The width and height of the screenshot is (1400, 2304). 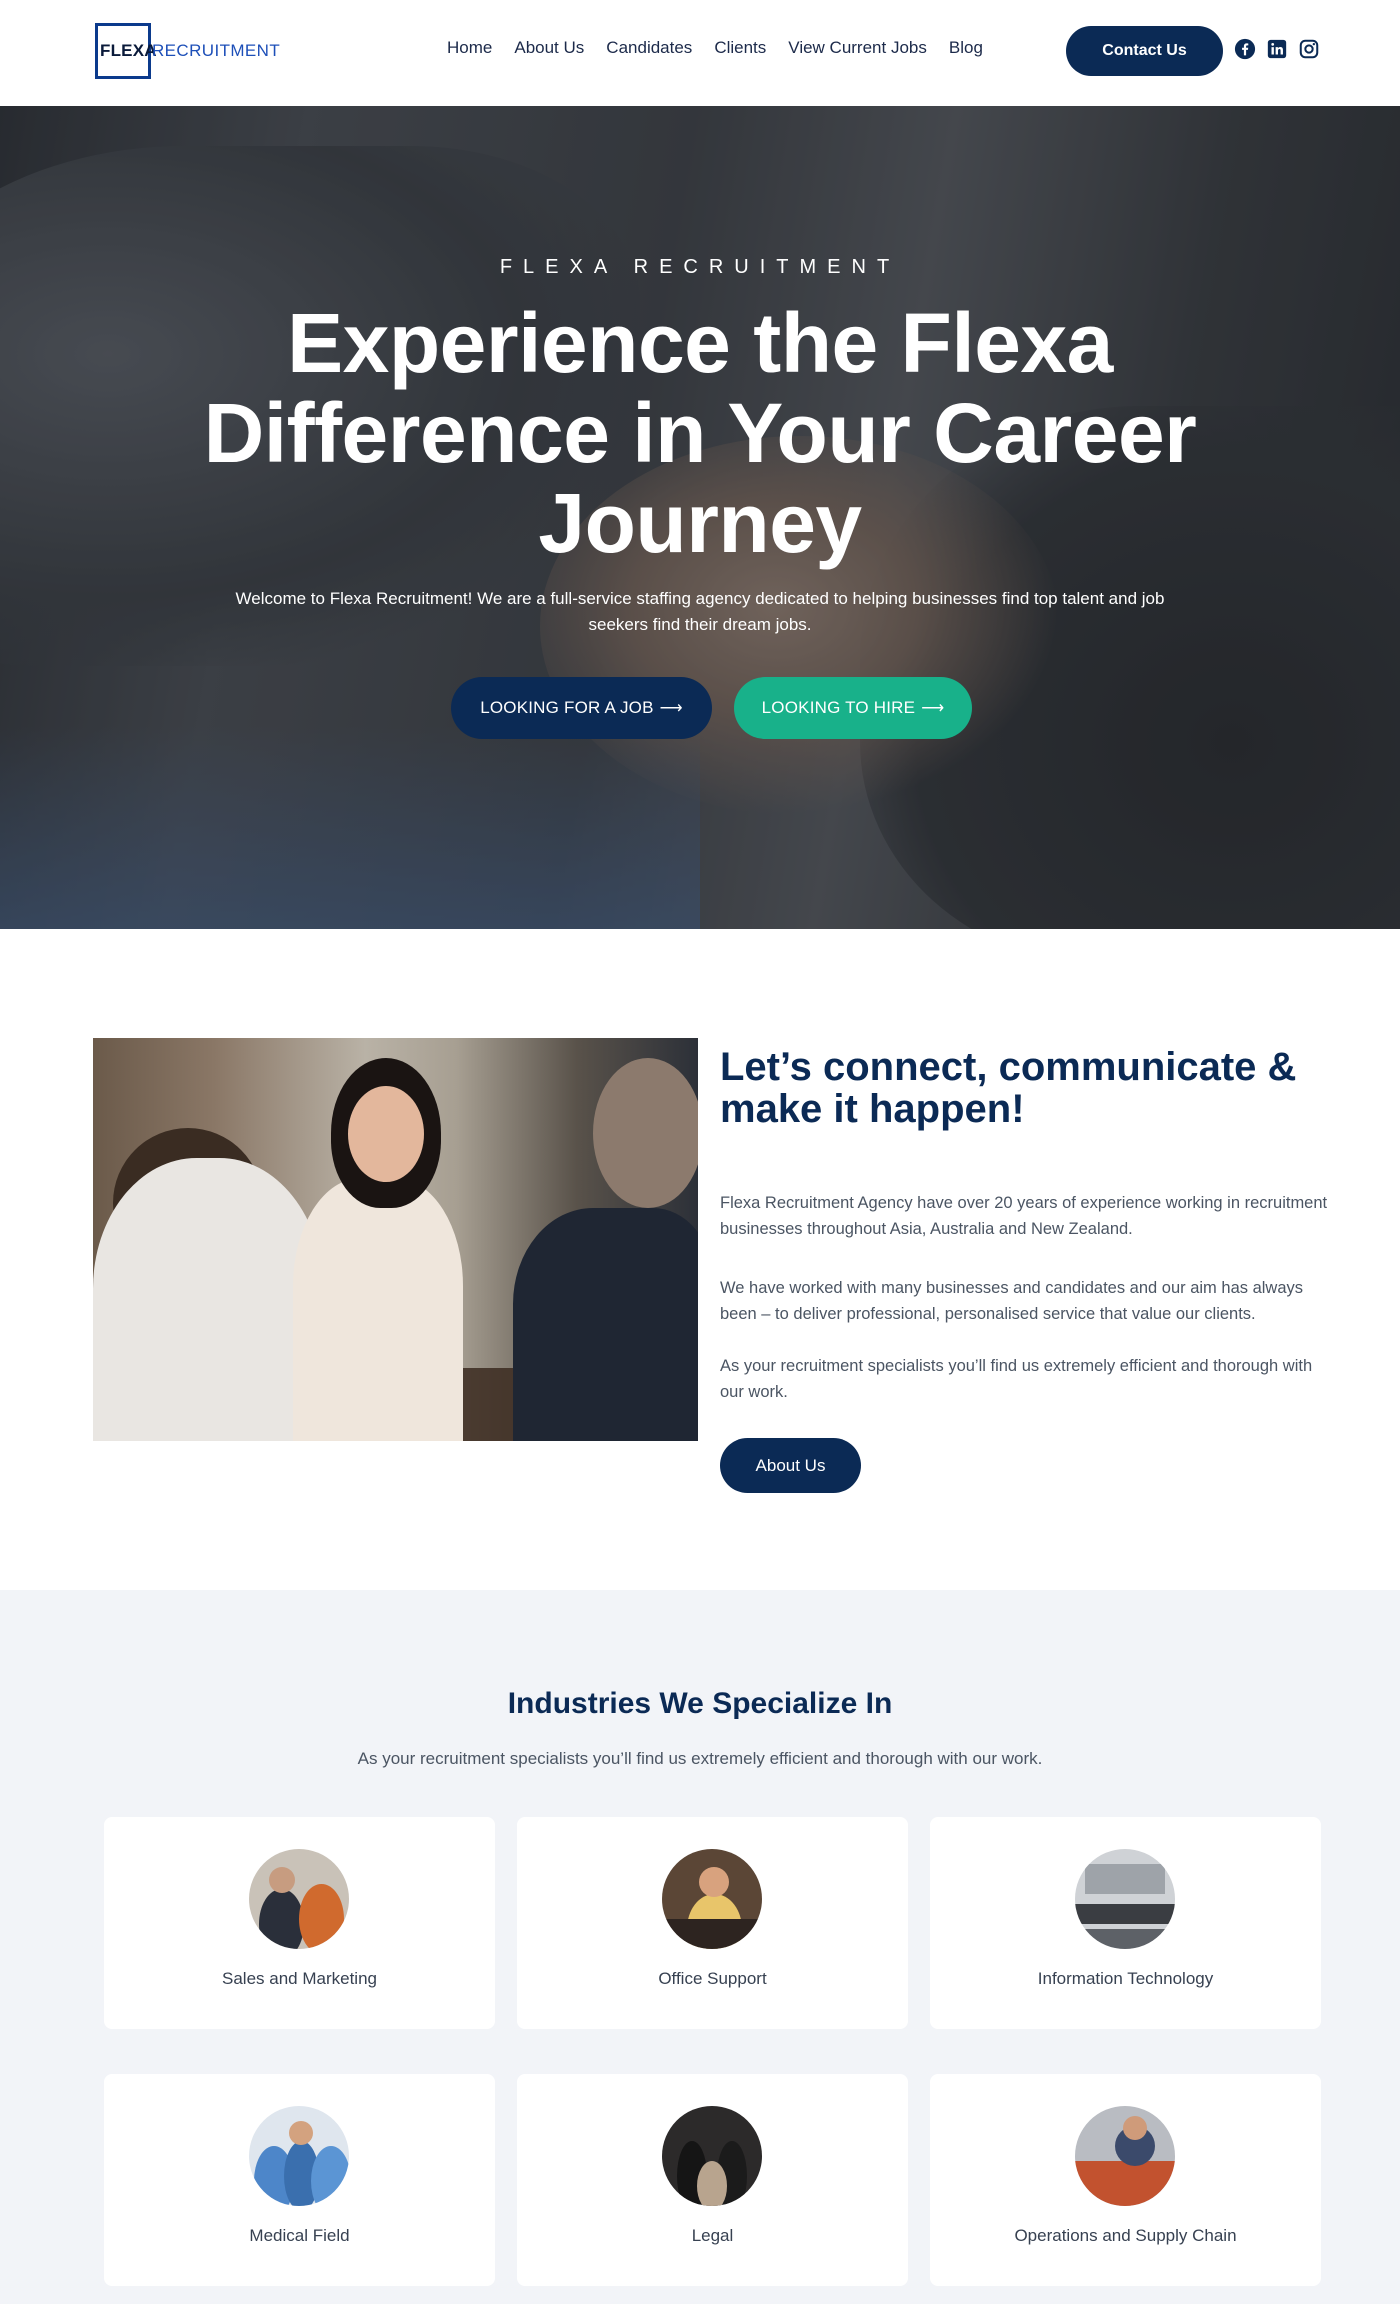 What do you see at coordinates (700, 1703) in the screenshot?
I see `industries-title: Industries We Specialize In` at bounding box center [700, 1703].